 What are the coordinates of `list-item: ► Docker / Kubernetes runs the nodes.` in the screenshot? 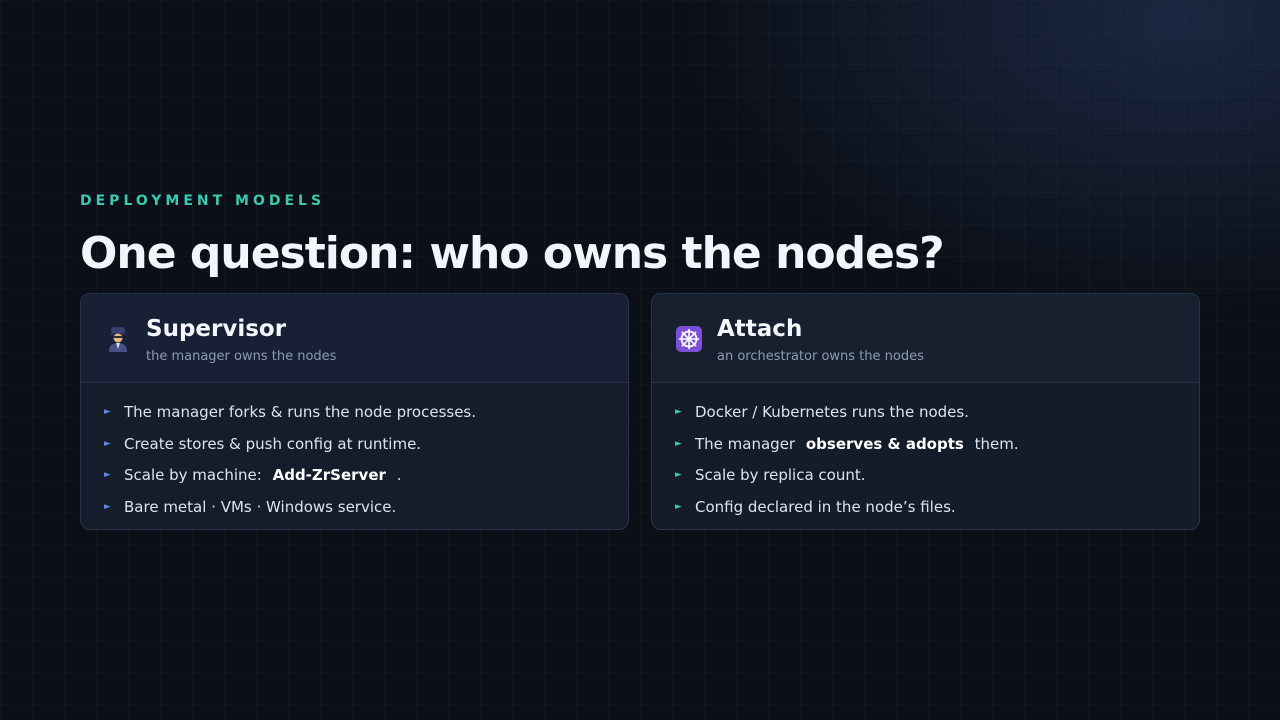 It's located at (925, 413).